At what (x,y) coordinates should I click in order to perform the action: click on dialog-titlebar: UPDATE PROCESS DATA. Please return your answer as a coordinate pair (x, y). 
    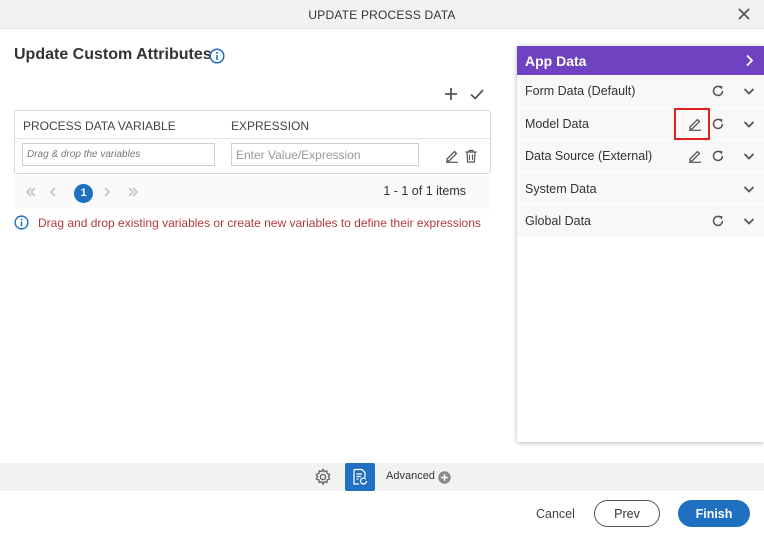
    Looking at the image, I should click on (382, 14).